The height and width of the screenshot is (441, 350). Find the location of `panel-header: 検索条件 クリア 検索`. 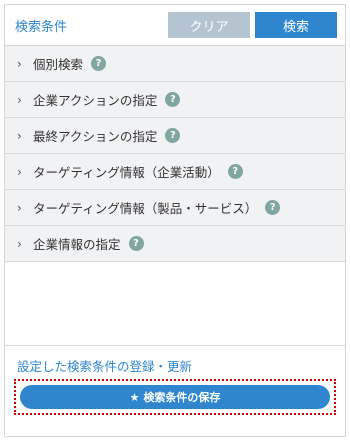

panel-header: 検索条件 クリア 検索 is located at coordinates (175, 25).